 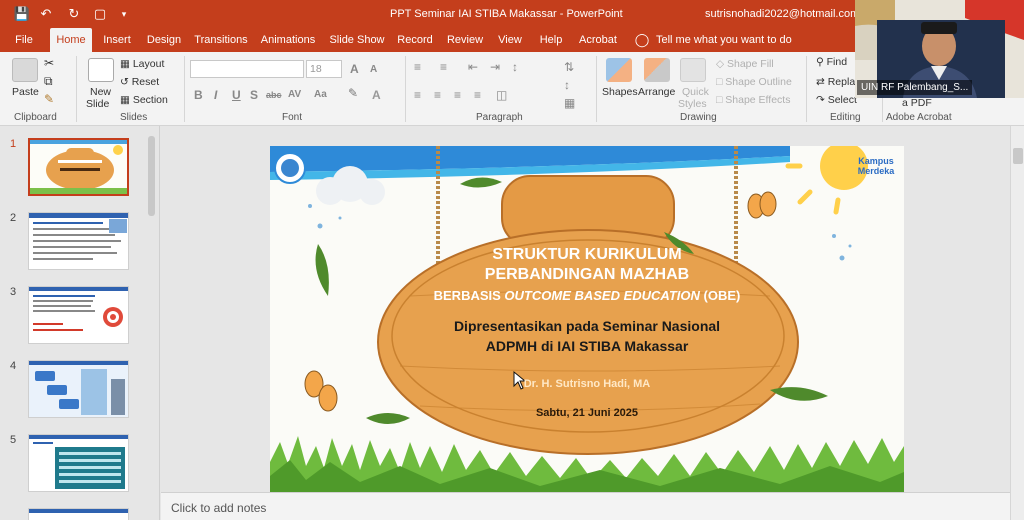 I want to click on line-spacing-icon: ↕, so click(x=515, y=67).